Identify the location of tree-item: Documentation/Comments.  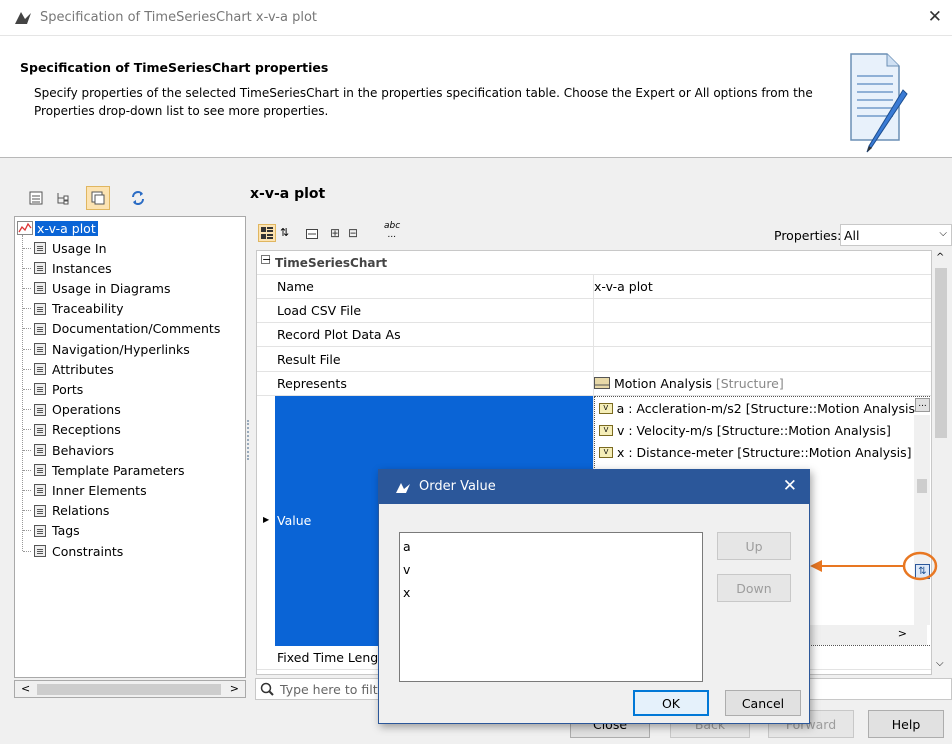
(121, 329).